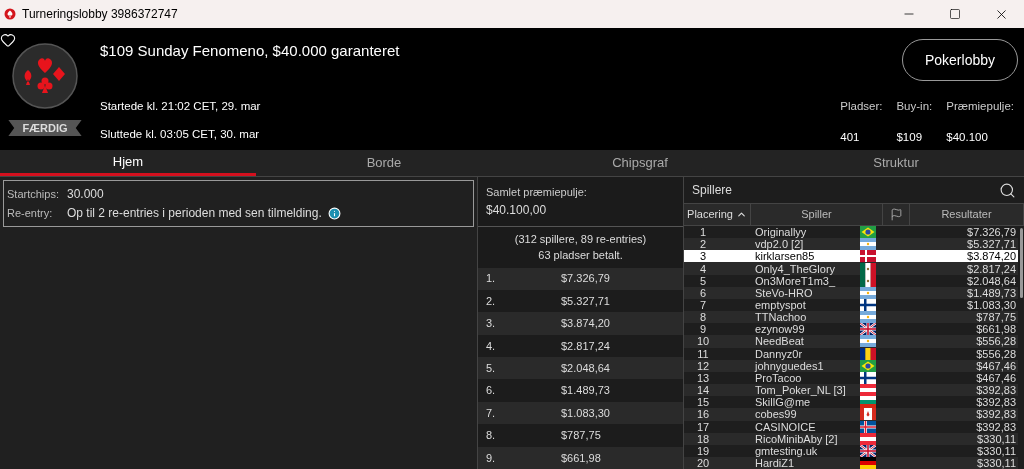  I want to click on payout-amount: $787,75, so click(581, 436).